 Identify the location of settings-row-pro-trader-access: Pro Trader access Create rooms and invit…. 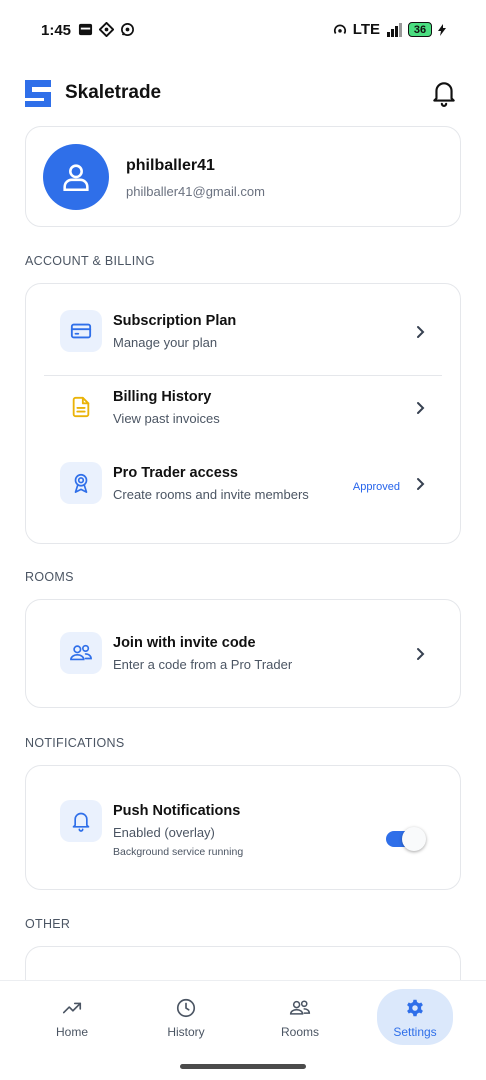
(244, 485).